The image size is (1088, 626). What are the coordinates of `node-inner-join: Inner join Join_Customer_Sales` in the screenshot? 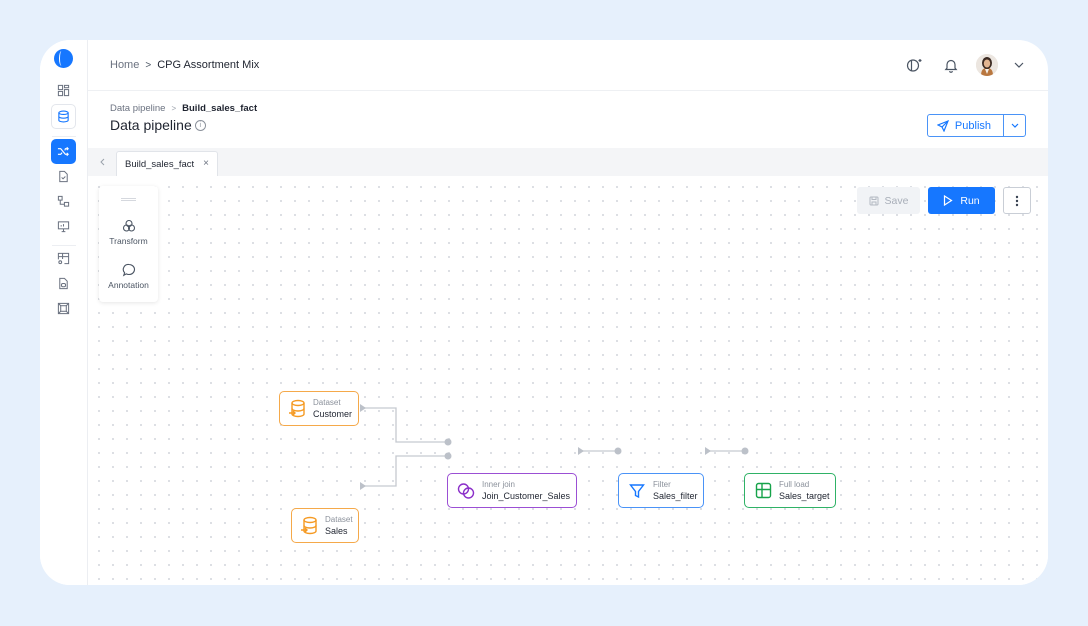 It's located at (512, 490).